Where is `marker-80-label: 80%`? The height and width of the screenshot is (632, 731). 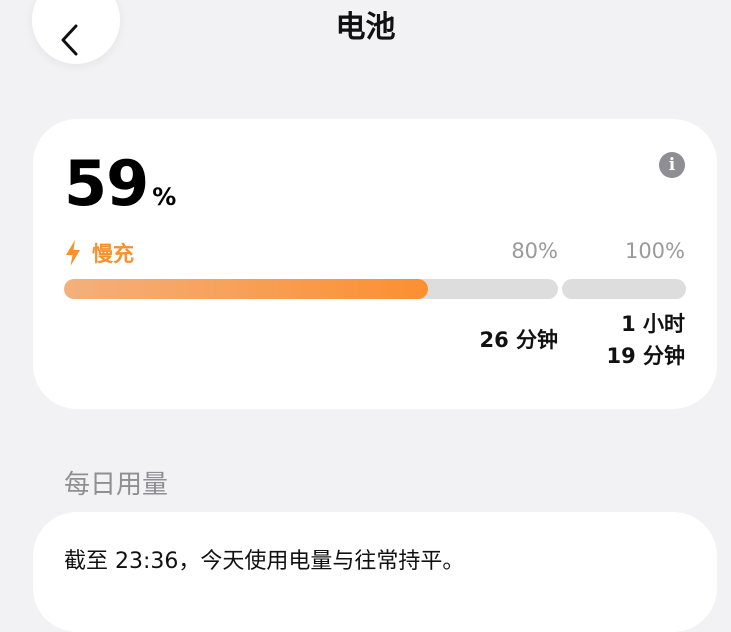
marker-80-label: 80% is located at coordinates (534, 251).